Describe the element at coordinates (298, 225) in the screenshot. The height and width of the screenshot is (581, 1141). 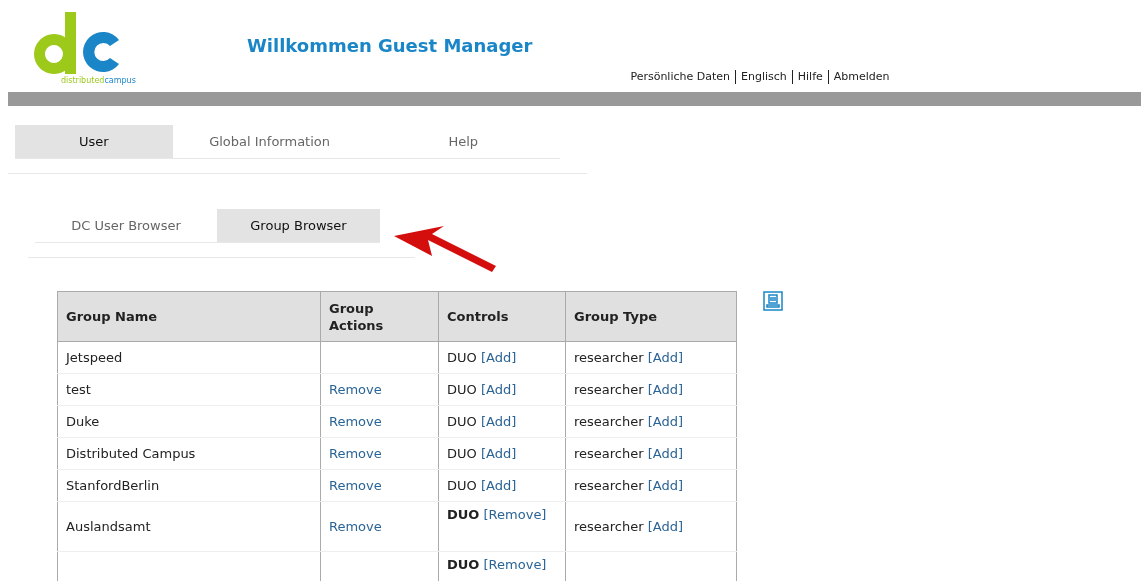
I see `tab: Group Browser` at that location.